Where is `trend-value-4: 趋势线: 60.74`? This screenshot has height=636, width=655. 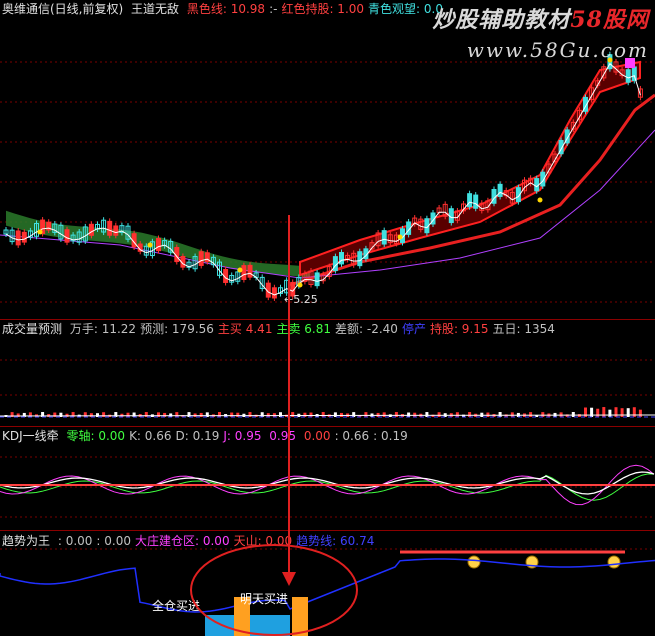
trend-value-4: 趋势线: 60.74 is located at coordinates (335, 541).